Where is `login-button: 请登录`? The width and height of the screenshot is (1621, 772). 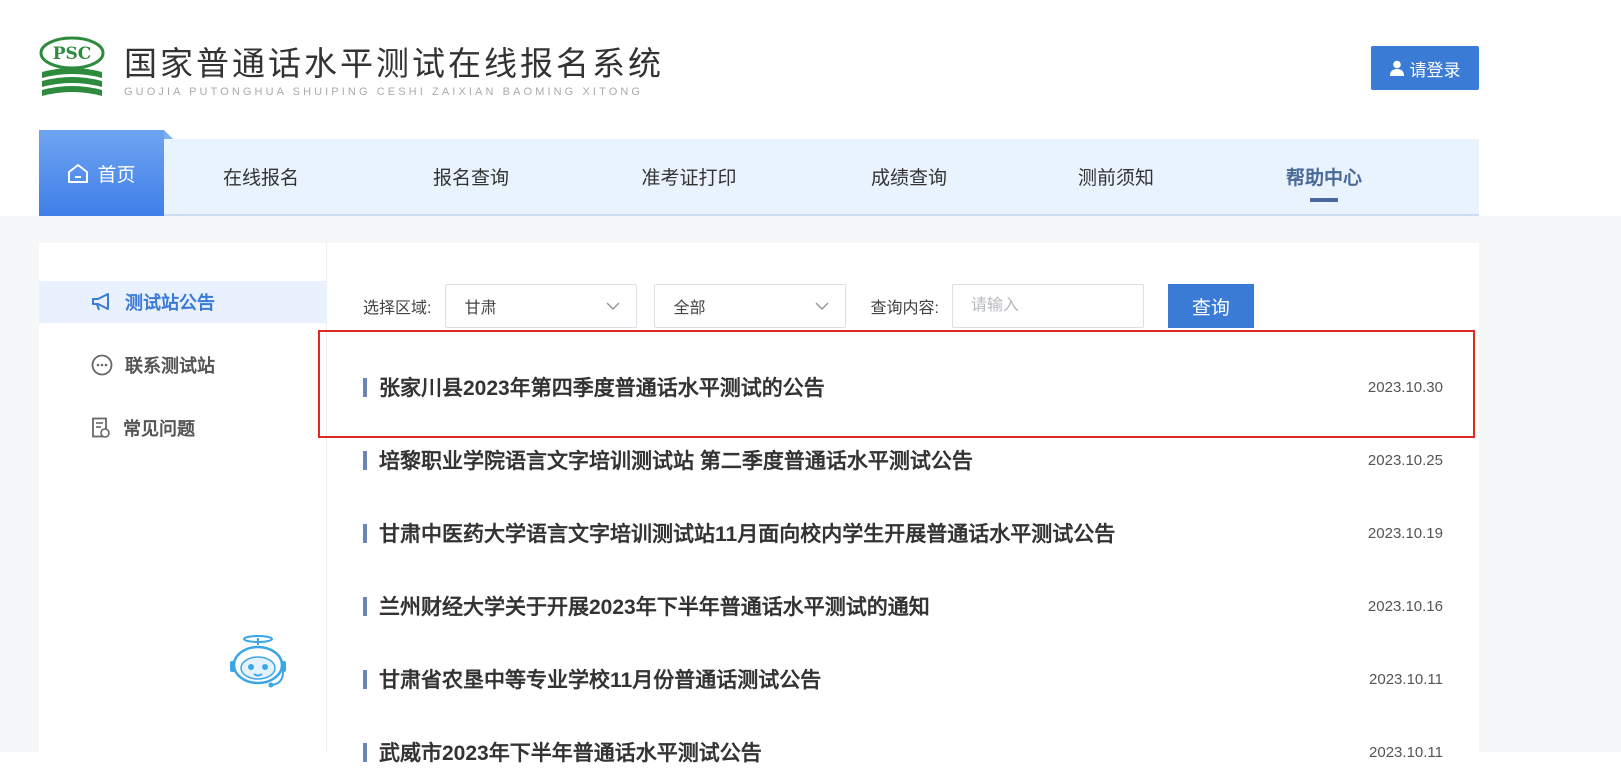
login-button: 请登录 is located at coordinates (1425, 68).